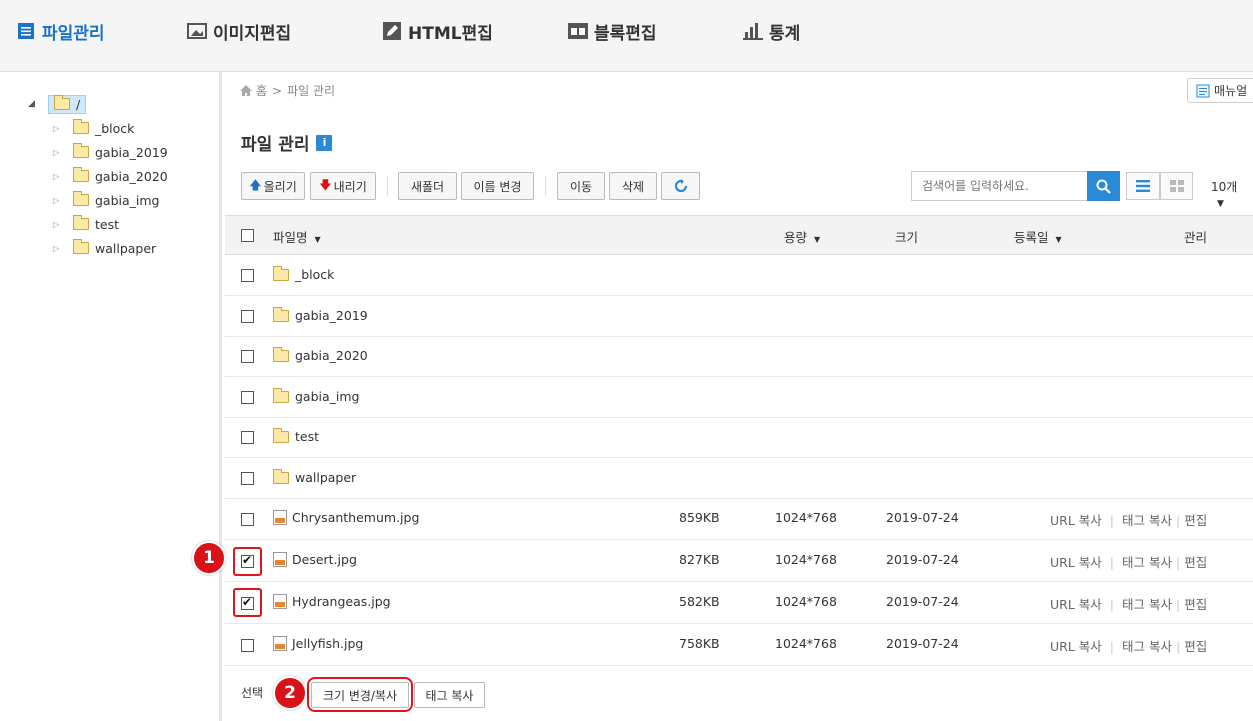 This screenshot has width=1253, height=721. Describe the element at coordinates (315, 559) in the screenshot. I see `file-name-cell: Desert.jpg` at that location.